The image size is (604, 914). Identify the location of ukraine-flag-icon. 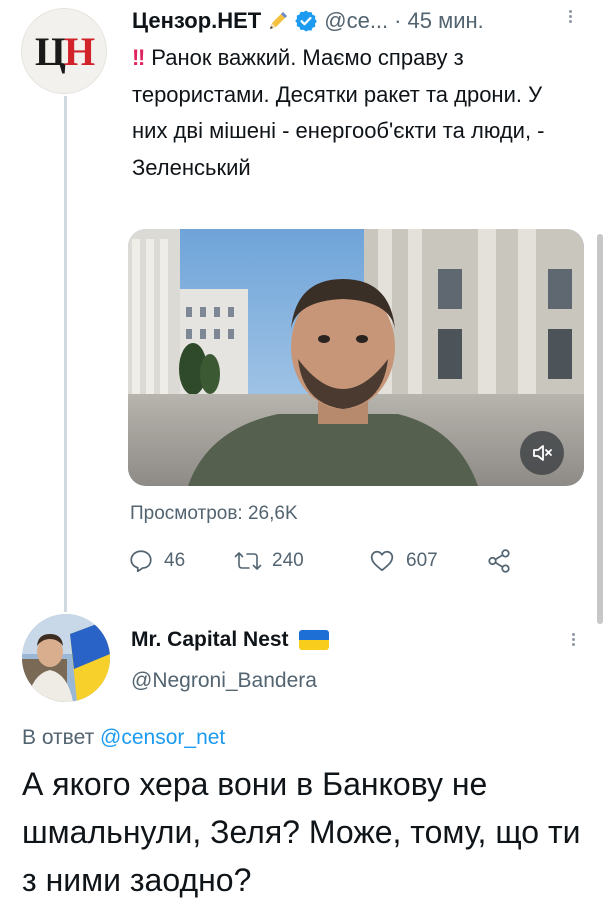
(313, 640).